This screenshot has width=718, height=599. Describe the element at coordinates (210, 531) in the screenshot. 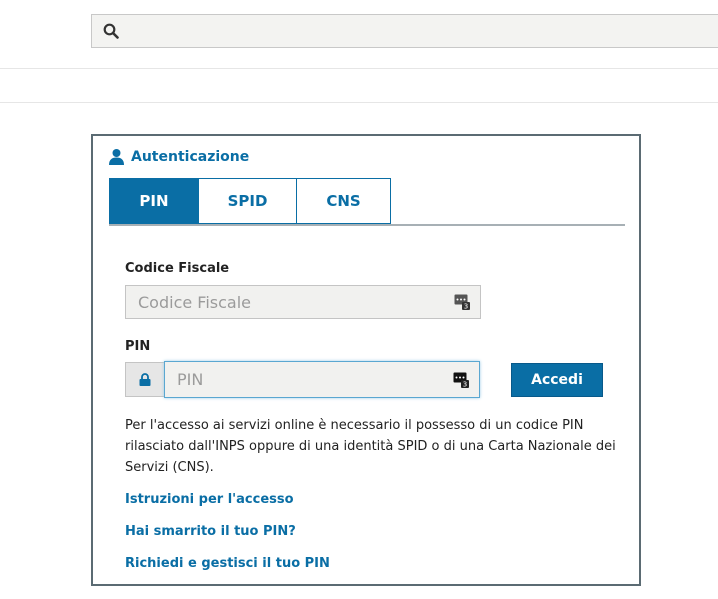

I see `lost-pin-link: Hai smarrito il tuo PIN?` at that location.